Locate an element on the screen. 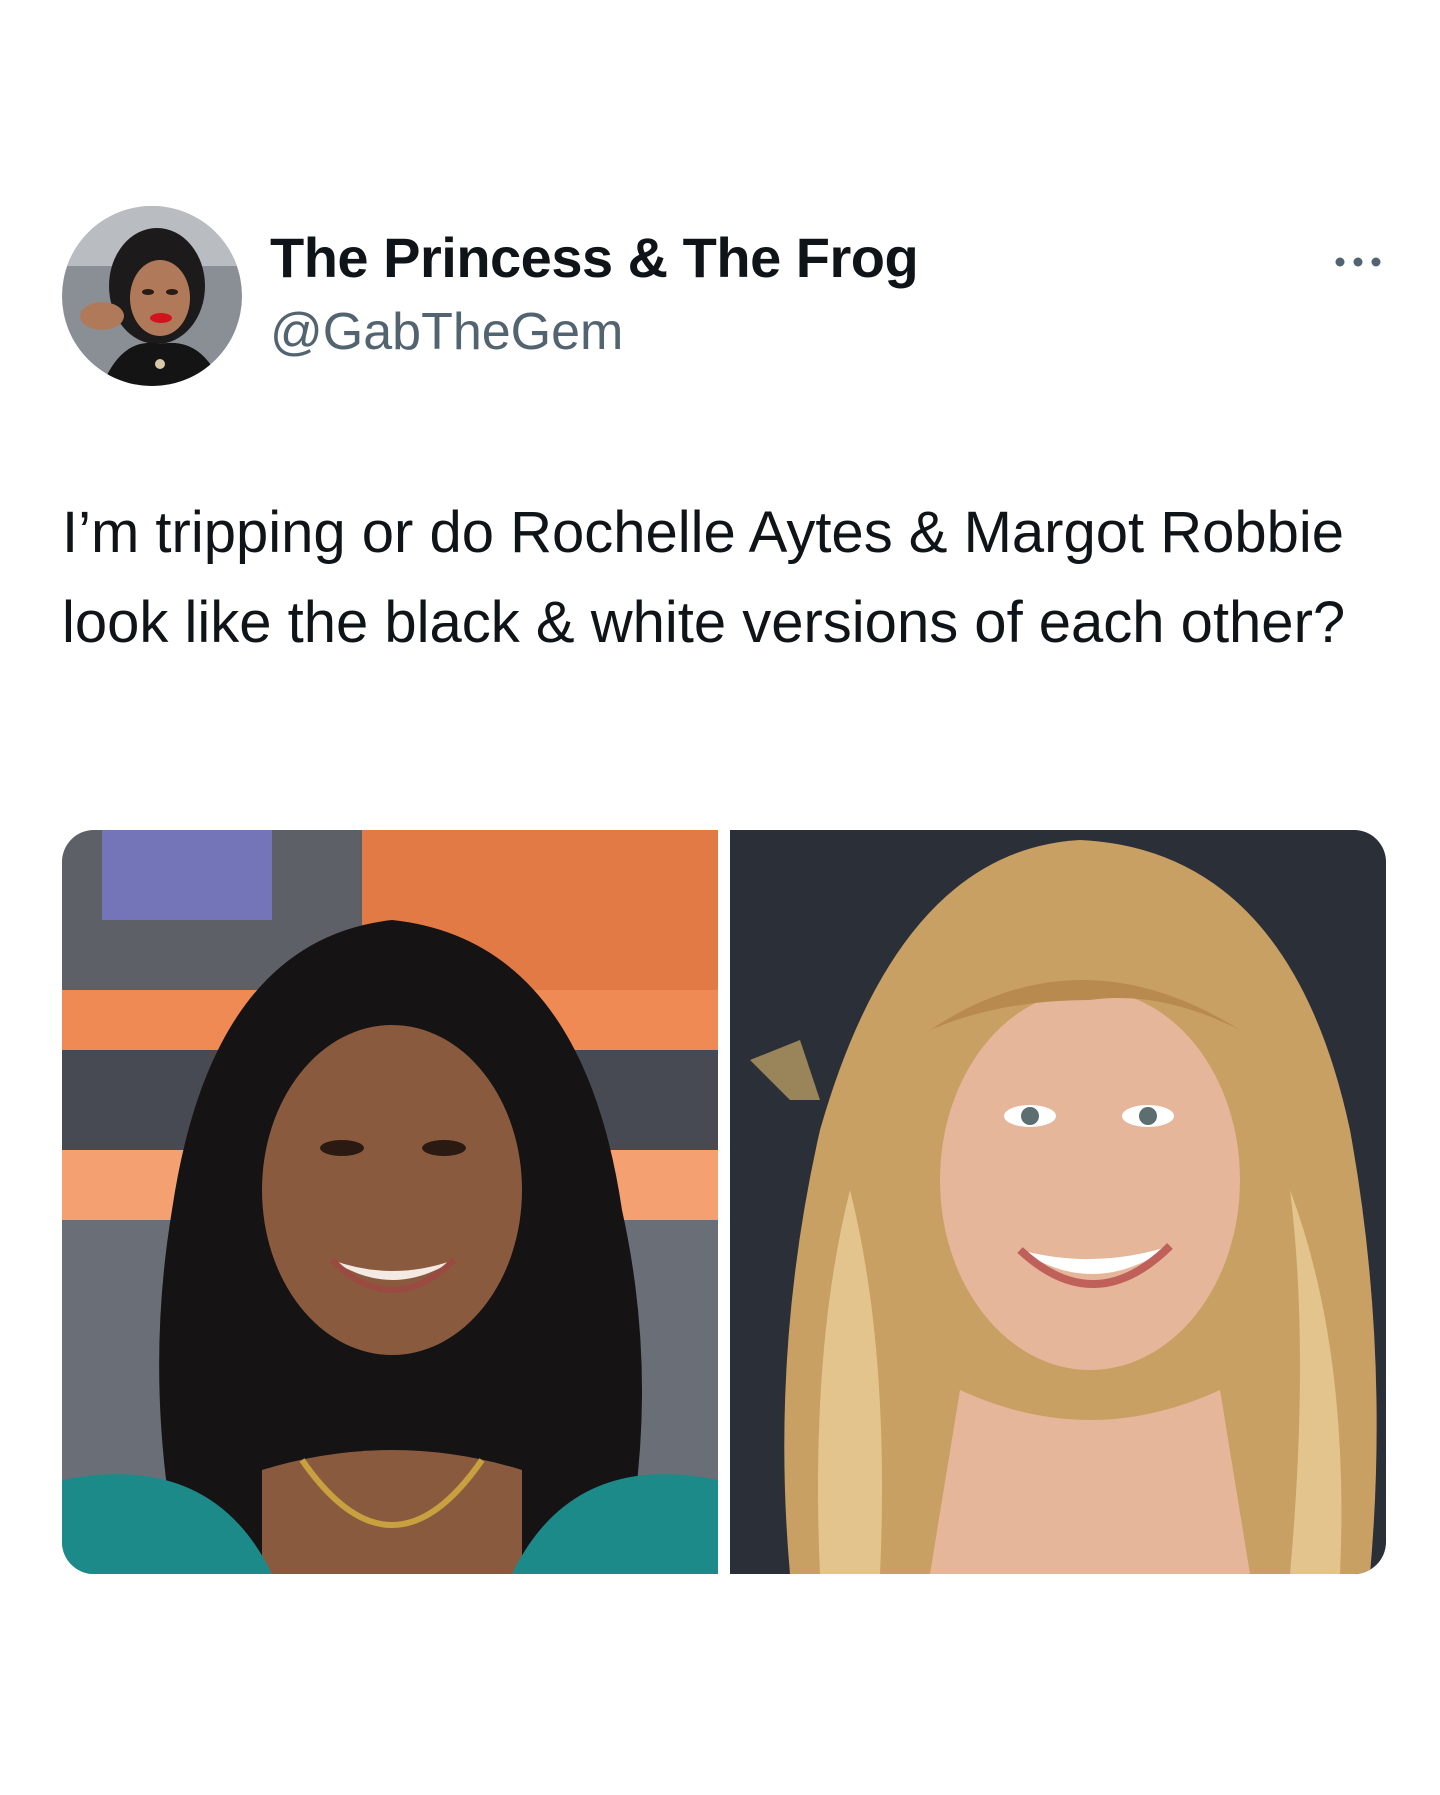 The image size is (1440, 1795). more-horizontal-icon is located at coordinates (1358, 262).